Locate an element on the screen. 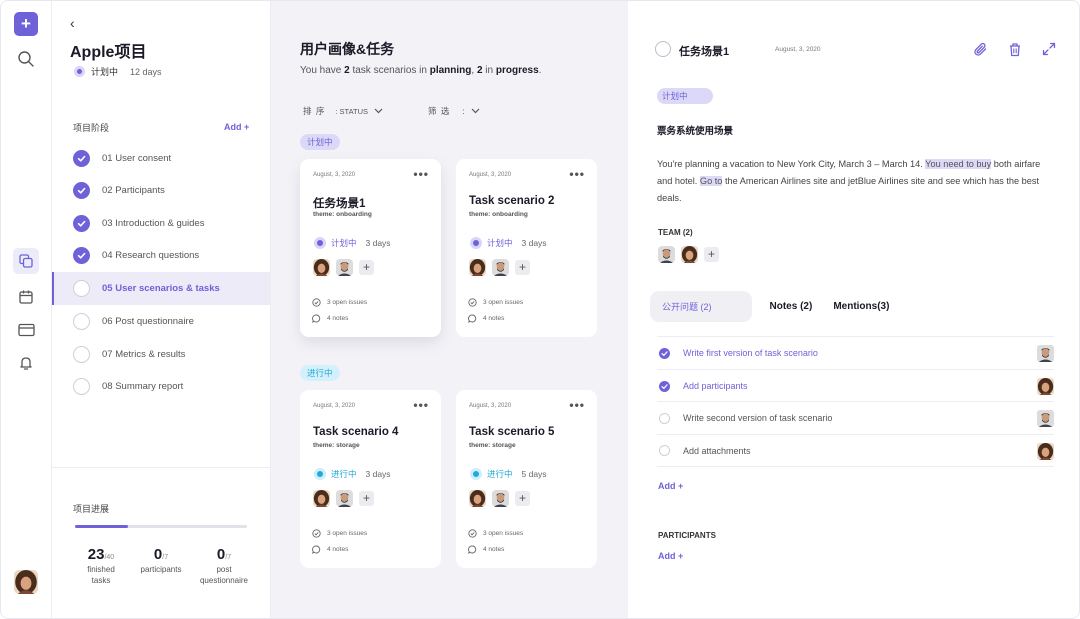 Image resolution: width=1080 pixels, height=619 pixels. step-user-consent: 01 User consent is located at coordinates (161, 158).